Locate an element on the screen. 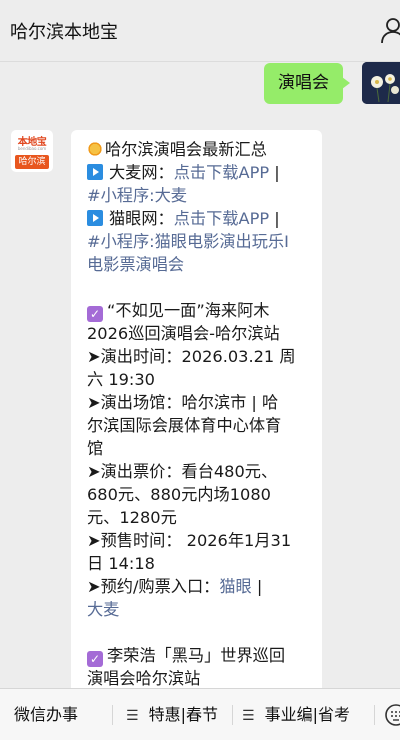 The width and height of the screenshot is (400, 740). maoyan-miniprogram-link: #小程序:猫眼电影演出玩乐I is located at coordinates (200, 241).